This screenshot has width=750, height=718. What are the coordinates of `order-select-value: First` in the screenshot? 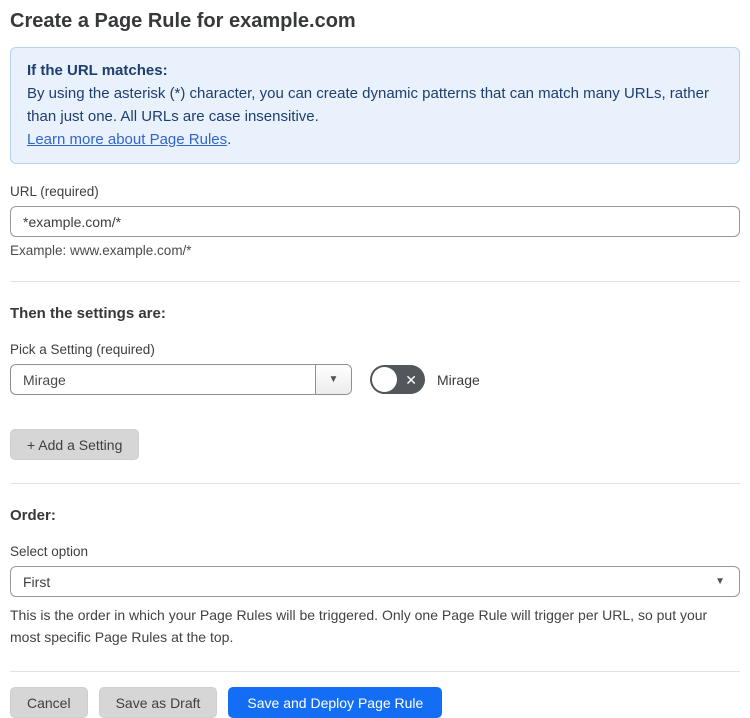 It's located at (37, 581).